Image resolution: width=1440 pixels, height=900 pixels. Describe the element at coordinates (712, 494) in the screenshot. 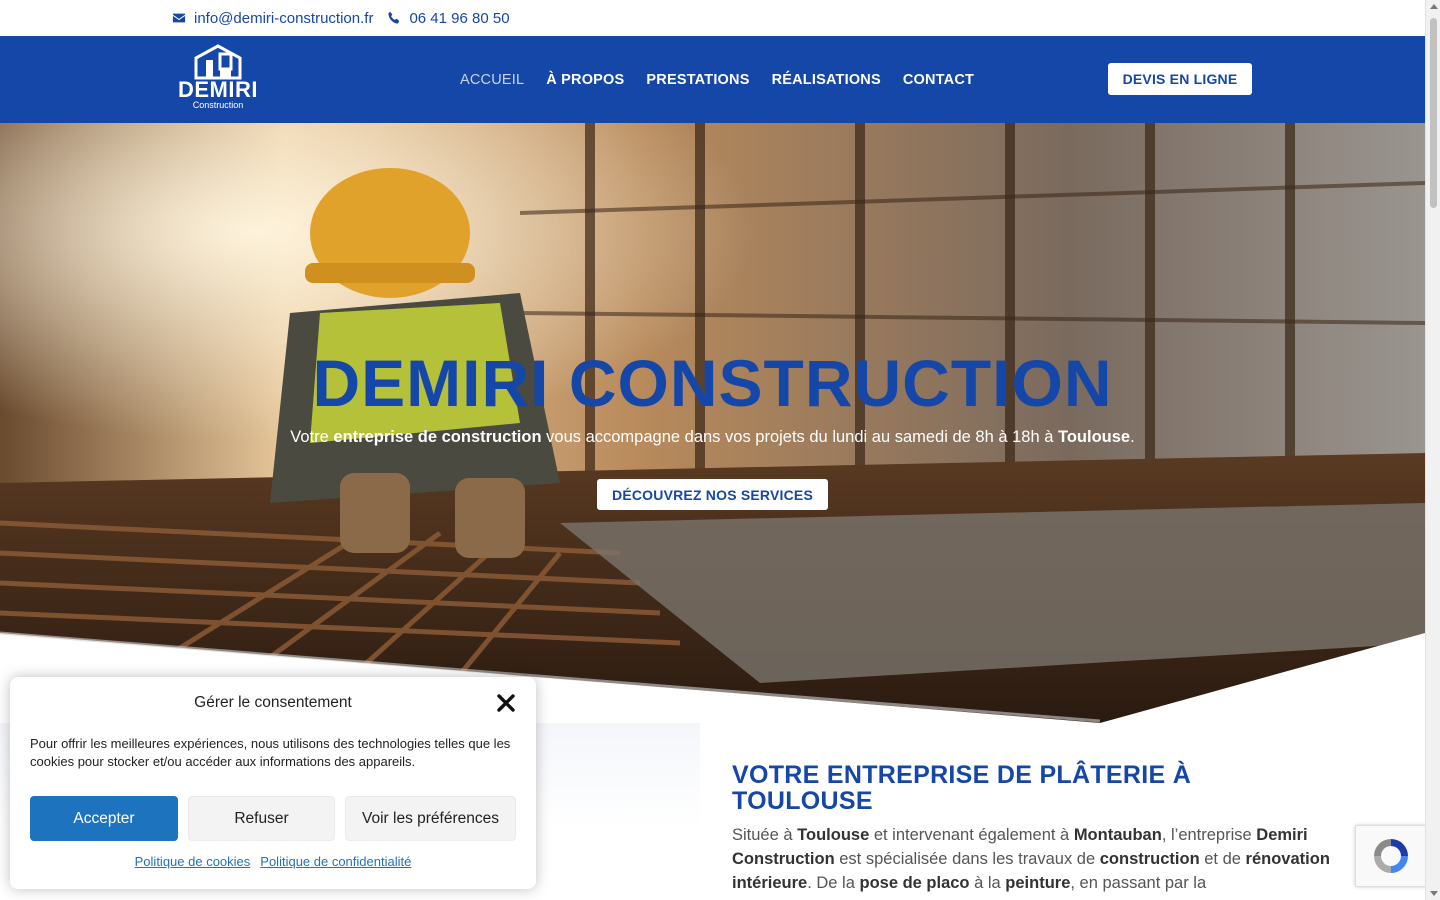

I see `decouvrez-services-button: DÉCOUVREZ NOS SERVICES` at that location.